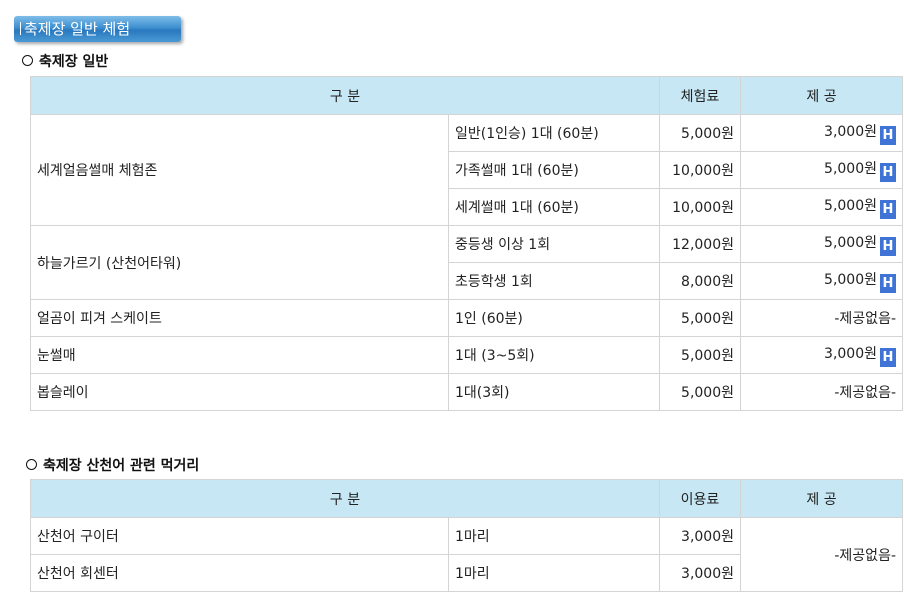 Image resolution: width=904 pixels, height=600 pixels. I want to click on activity-name: 얼곰이 피겨 스케이트, so click(239, 318).